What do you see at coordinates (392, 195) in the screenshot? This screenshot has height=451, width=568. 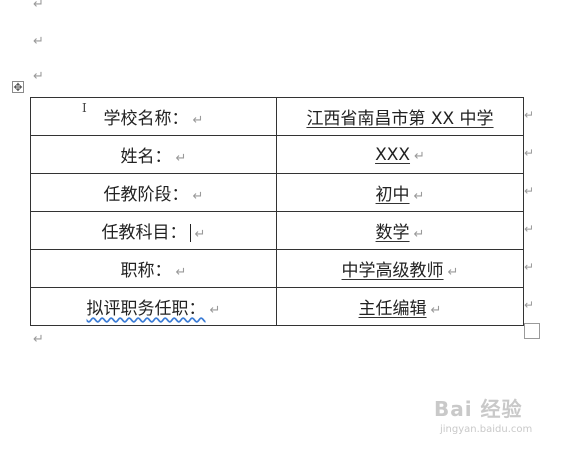 I see `value-text: 初中` at bounding box center [392, 195].